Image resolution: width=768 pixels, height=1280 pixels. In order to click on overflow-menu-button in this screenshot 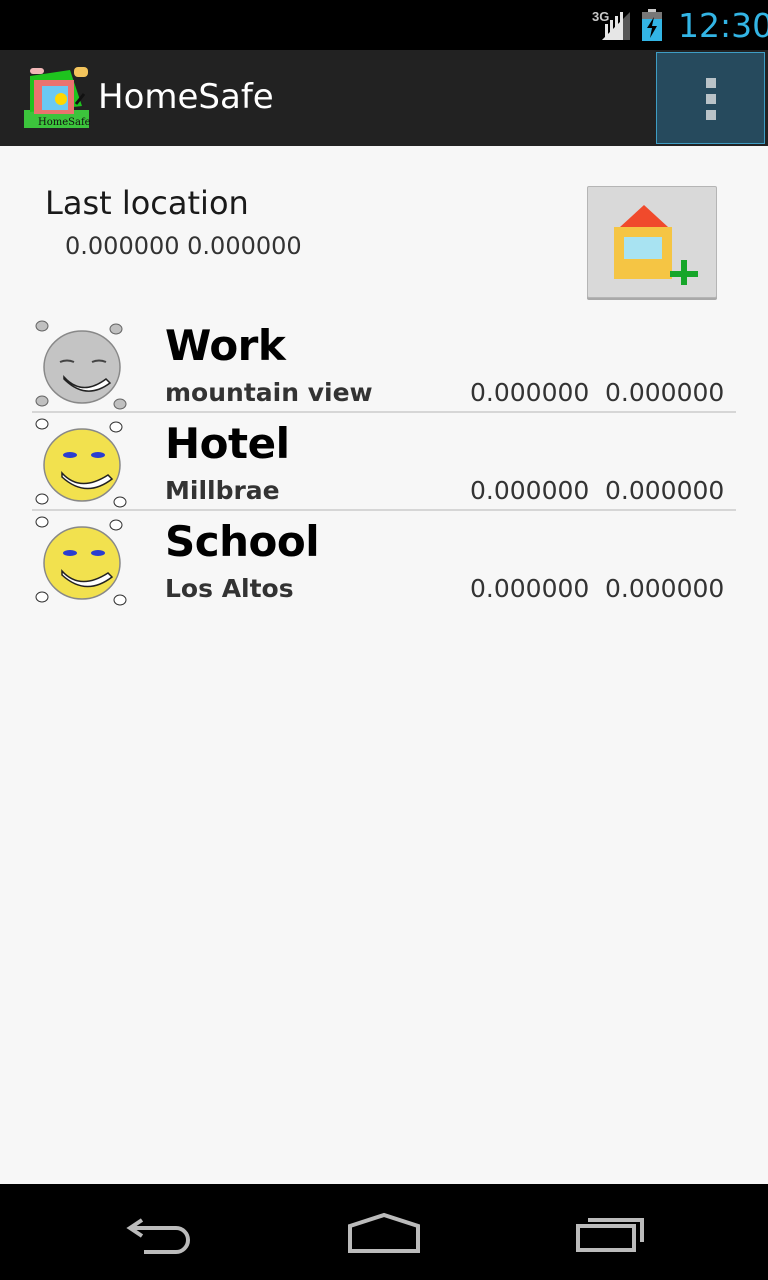, I will do `click(710, 98)`.